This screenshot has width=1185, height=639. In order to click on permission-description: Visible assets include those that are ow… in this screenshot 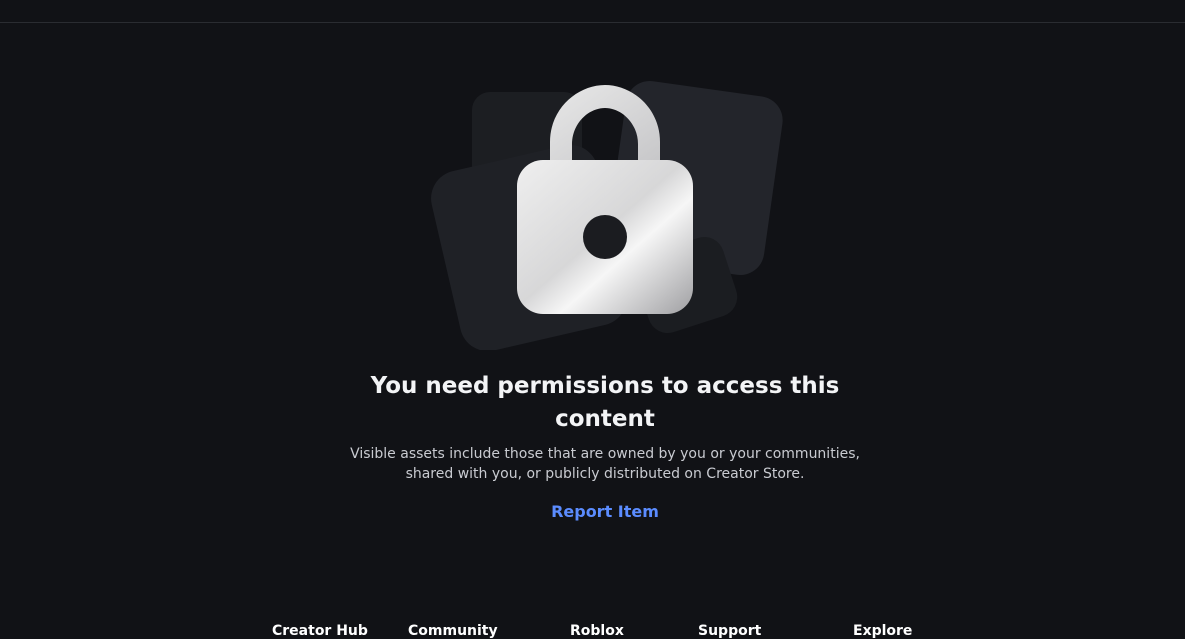, I will do `click(605, 464)`.